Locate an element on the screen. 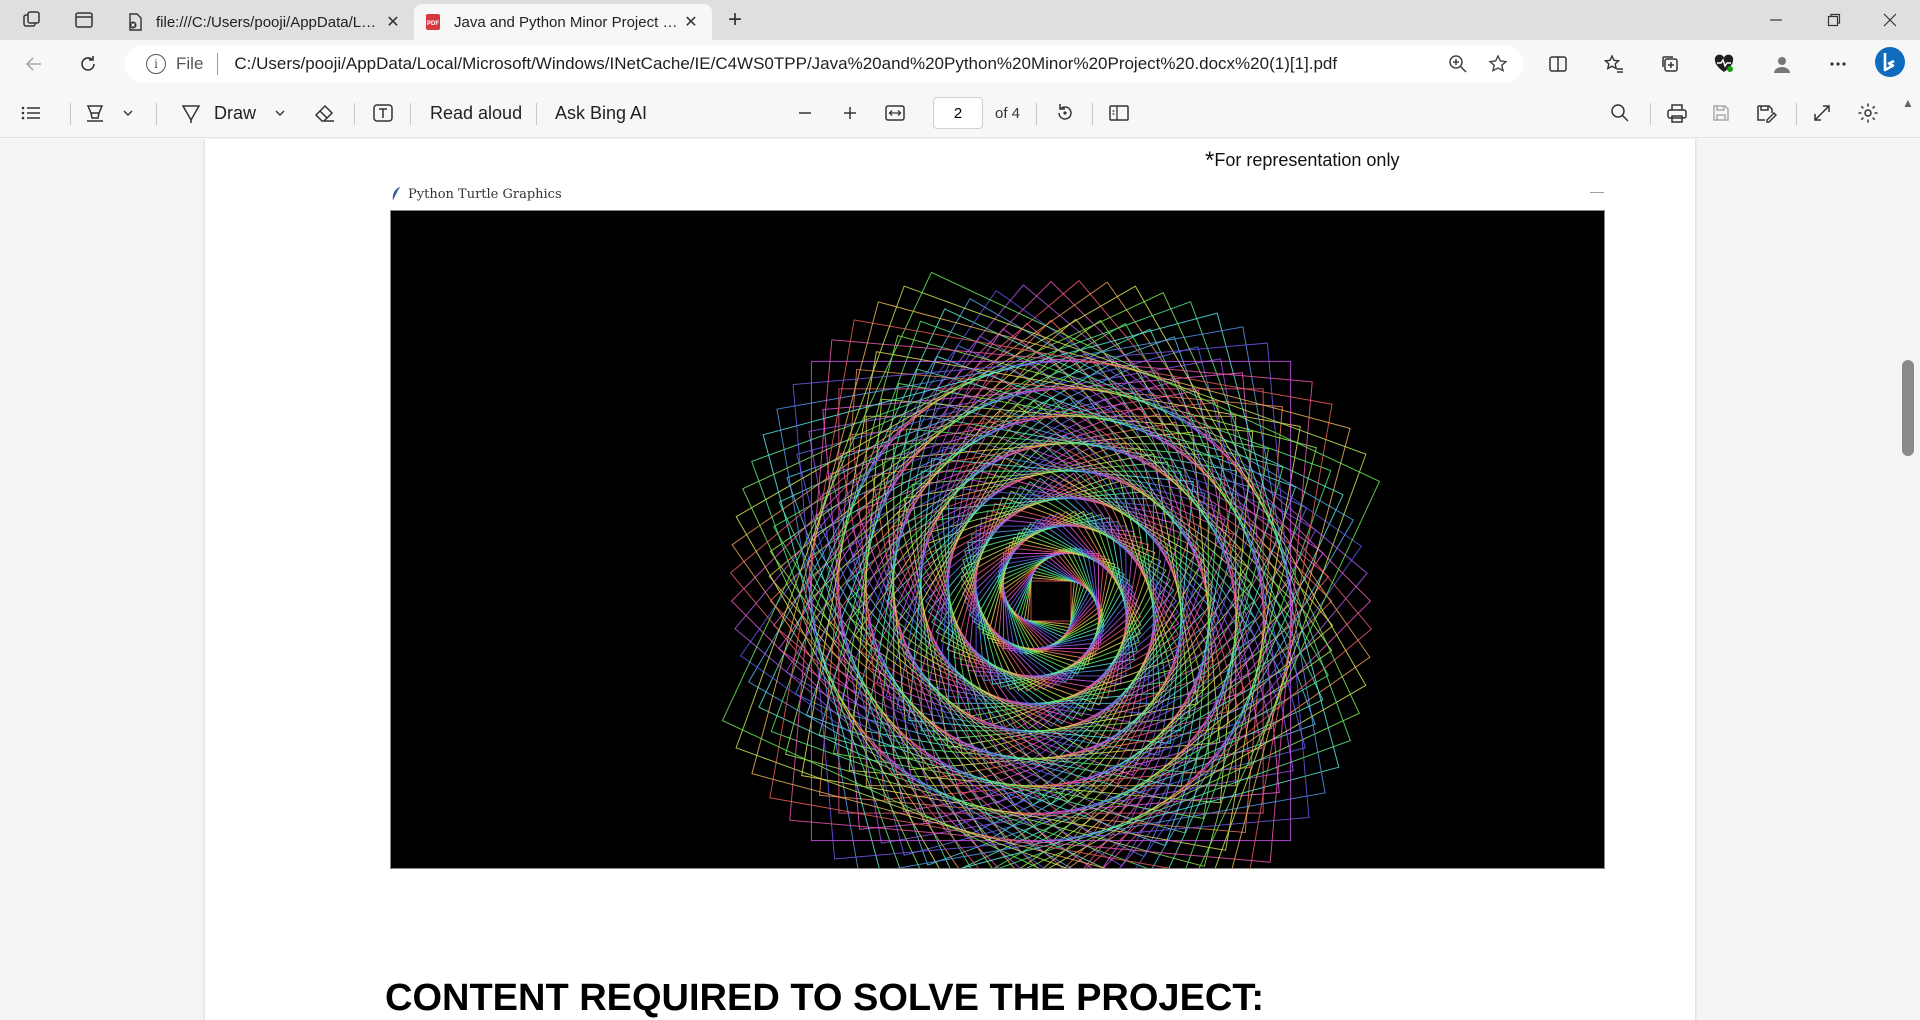  profile-avatar-icon is located at coordinates (1782, 64).